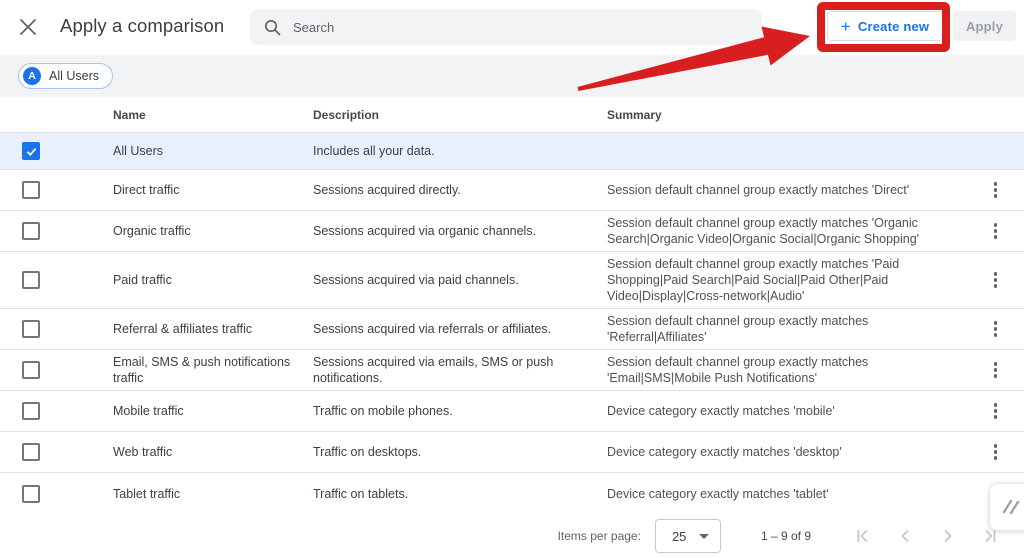 The image size is (1024, 558). Describe the element at coordinates (147, 493) in the screenshot. I see `row-name: Tablet traffic` at that location.